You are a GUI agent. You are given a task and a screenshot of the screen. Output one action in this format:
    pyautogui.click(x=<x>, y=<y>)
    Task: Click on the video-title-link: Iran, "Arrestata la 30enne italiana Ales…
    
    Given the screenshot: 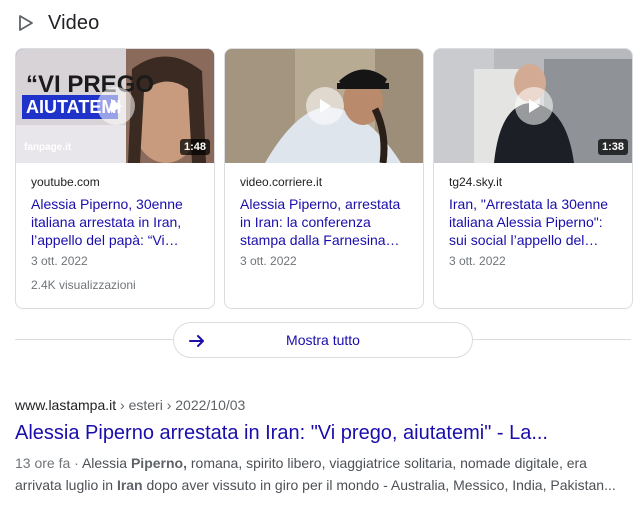 What is the action you would take?
    pyautogui.click(x=533, y=222)
    